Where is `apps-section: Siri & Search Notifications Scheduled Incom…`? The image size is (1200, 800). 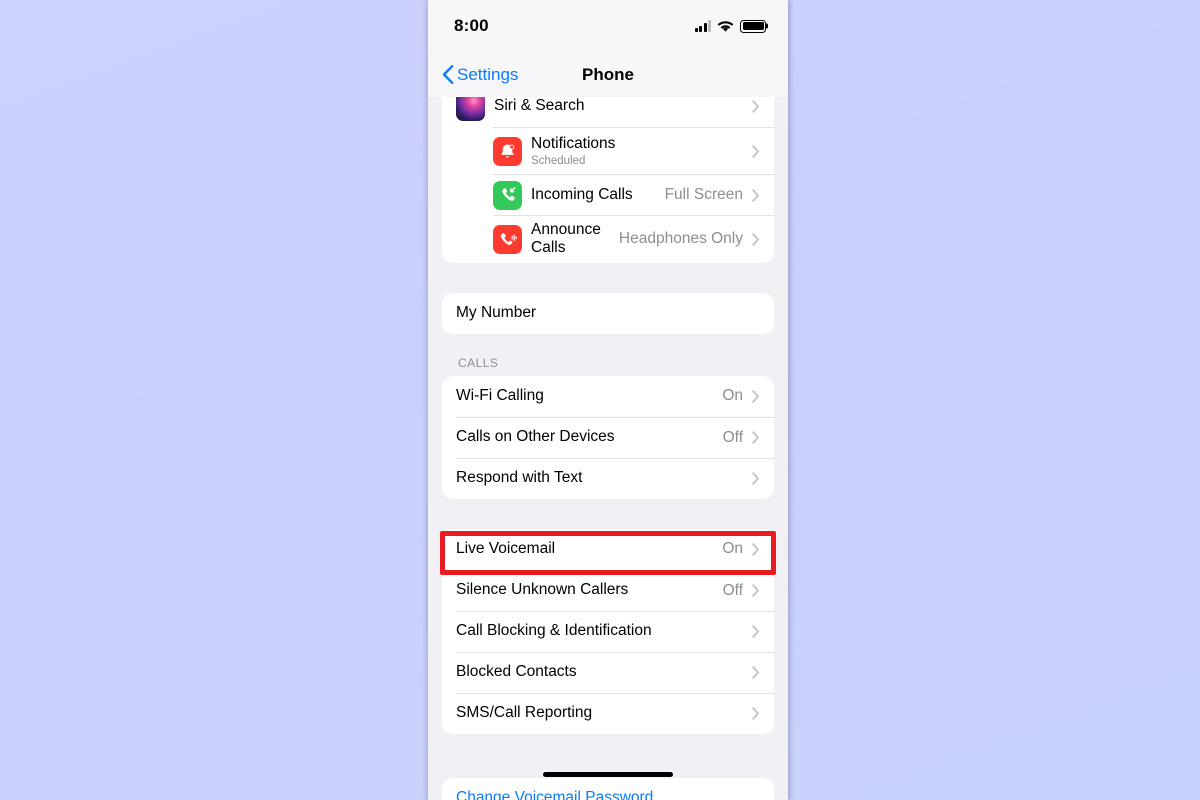
apps-section: Siri & Search Notifications Scheduled Incom… is located at coordinates (608, 180).